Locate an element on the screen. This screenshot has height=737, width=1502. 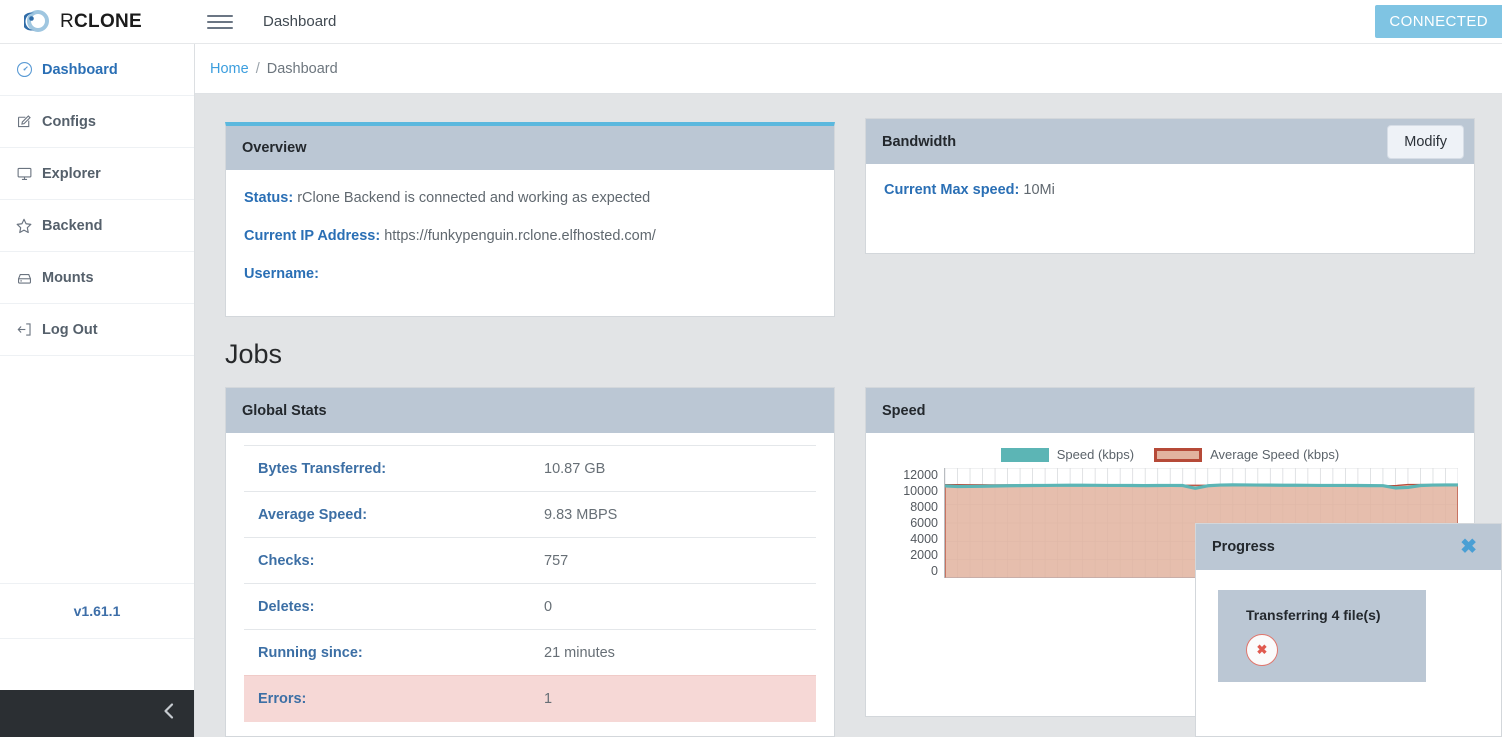
legend-swatch-speed is located at coordinates (1024, 454).